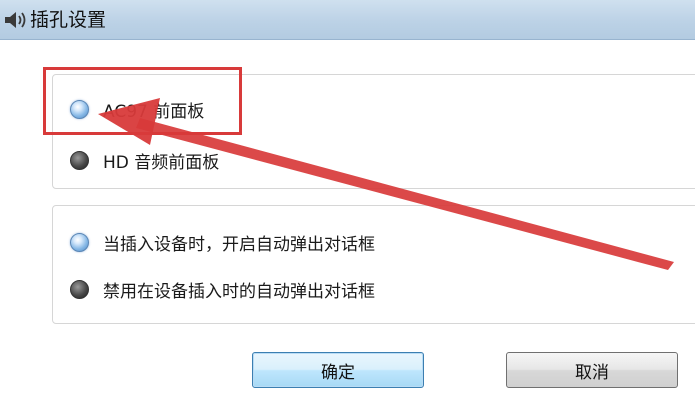 The height and width of the screenshot is (412, 695). Describe the element at coordinates (338, 370) in the screenshot. I see `ok-button: 确定` at that location.